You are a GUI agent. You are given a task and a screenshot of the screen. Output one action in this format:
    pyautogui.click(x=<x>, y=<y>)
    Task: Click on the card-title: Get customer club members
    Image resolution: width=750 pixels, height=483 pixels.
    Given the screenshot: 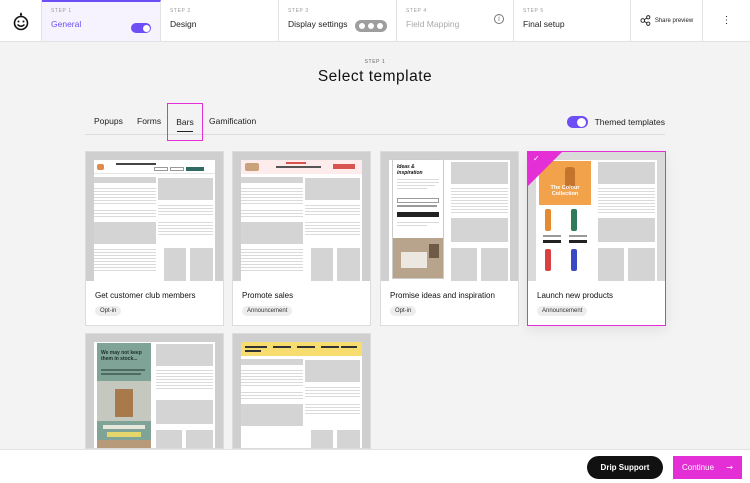 What is the action you would take?
    pyautogui.click(x=145, y=295)
    